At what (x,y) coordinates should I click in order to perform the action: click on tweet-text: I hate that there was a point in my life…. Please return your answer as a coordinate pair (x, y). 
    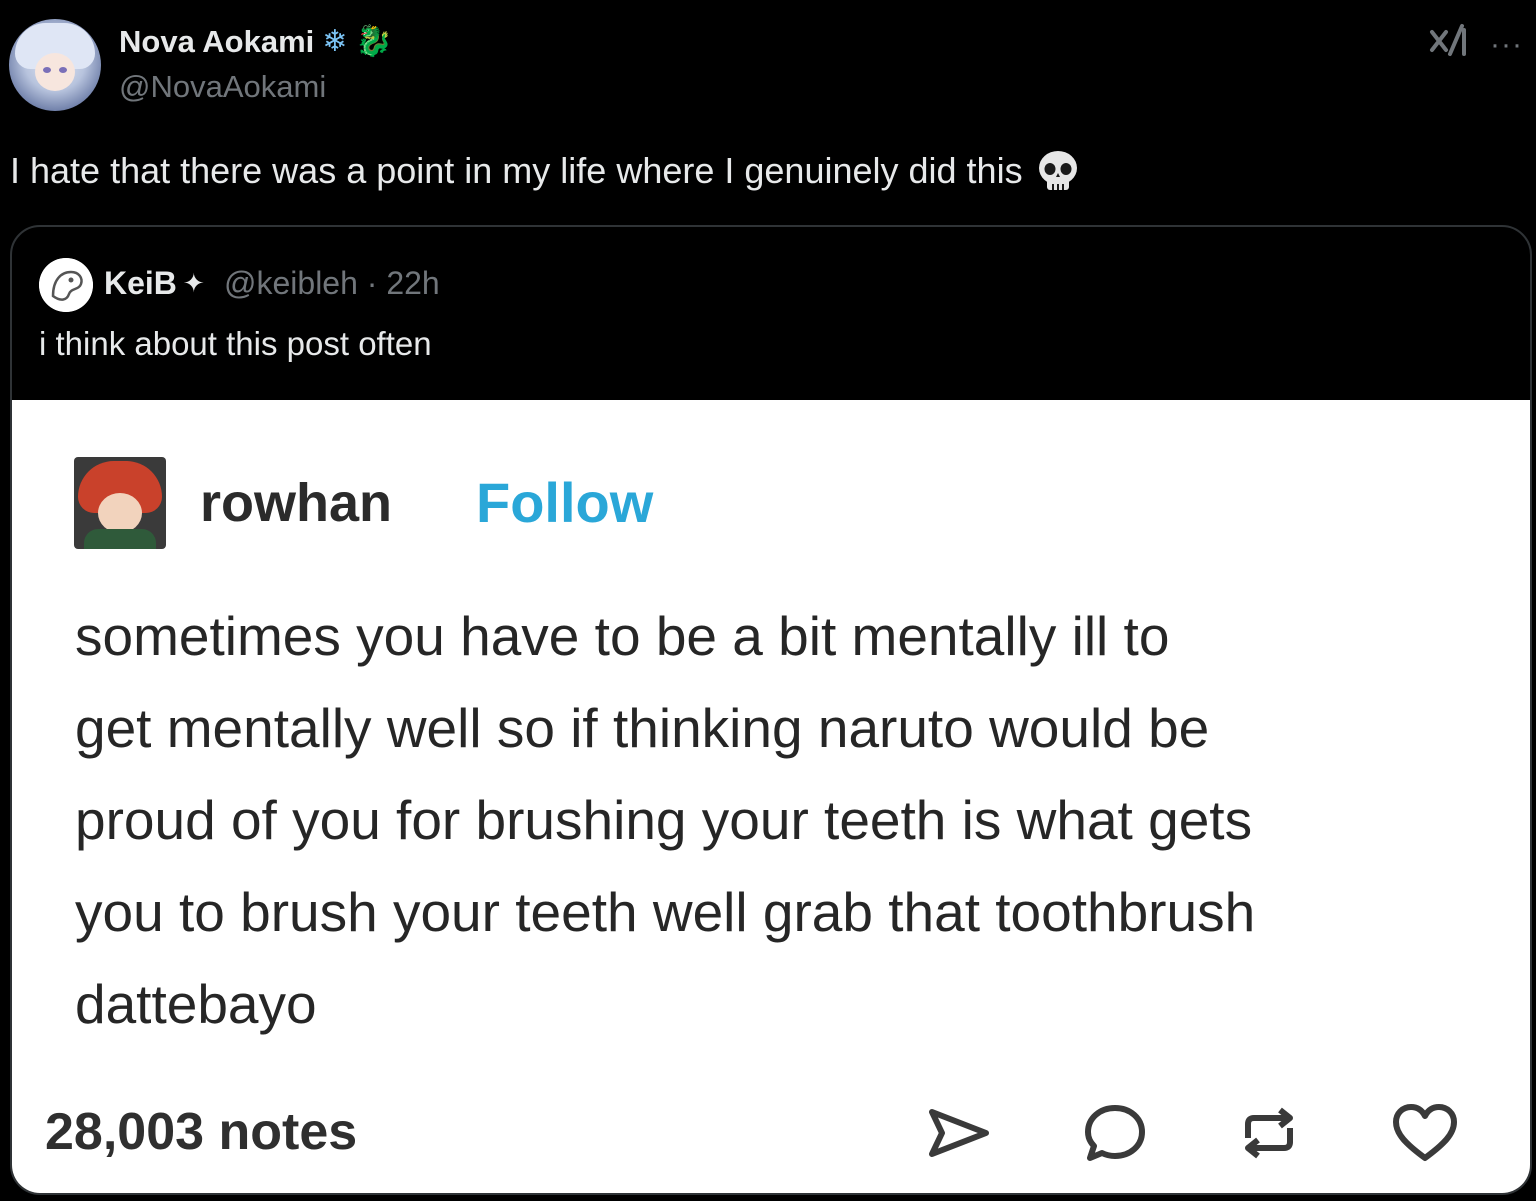
    Looking at the image, I should click on (516, 170).